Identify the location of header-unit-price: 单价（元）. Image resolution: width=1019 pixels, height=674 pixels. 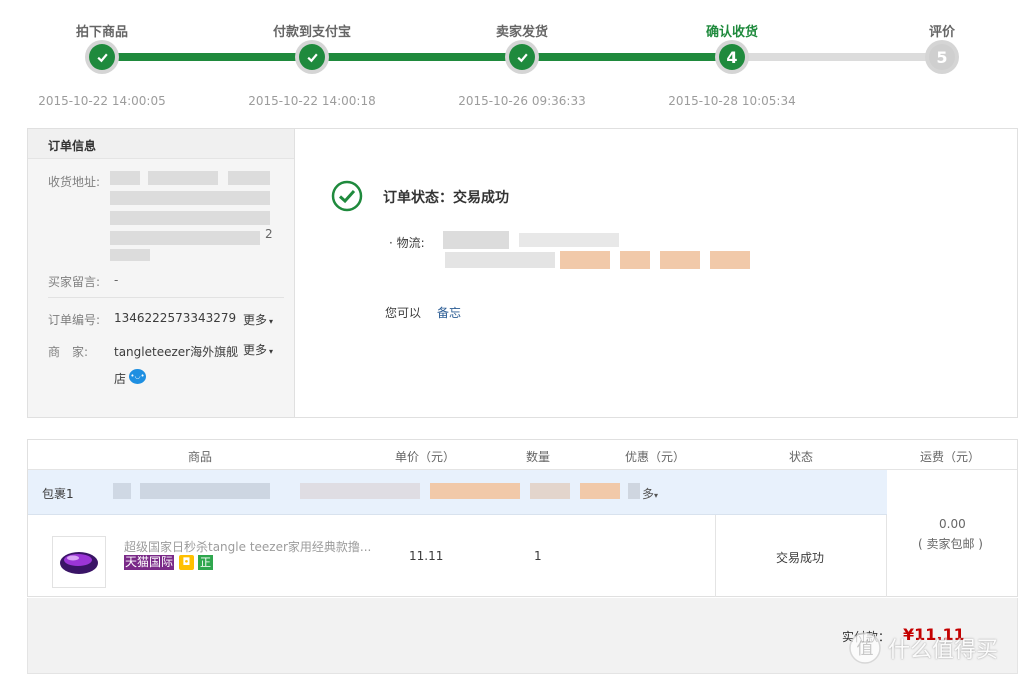
(425, 457).